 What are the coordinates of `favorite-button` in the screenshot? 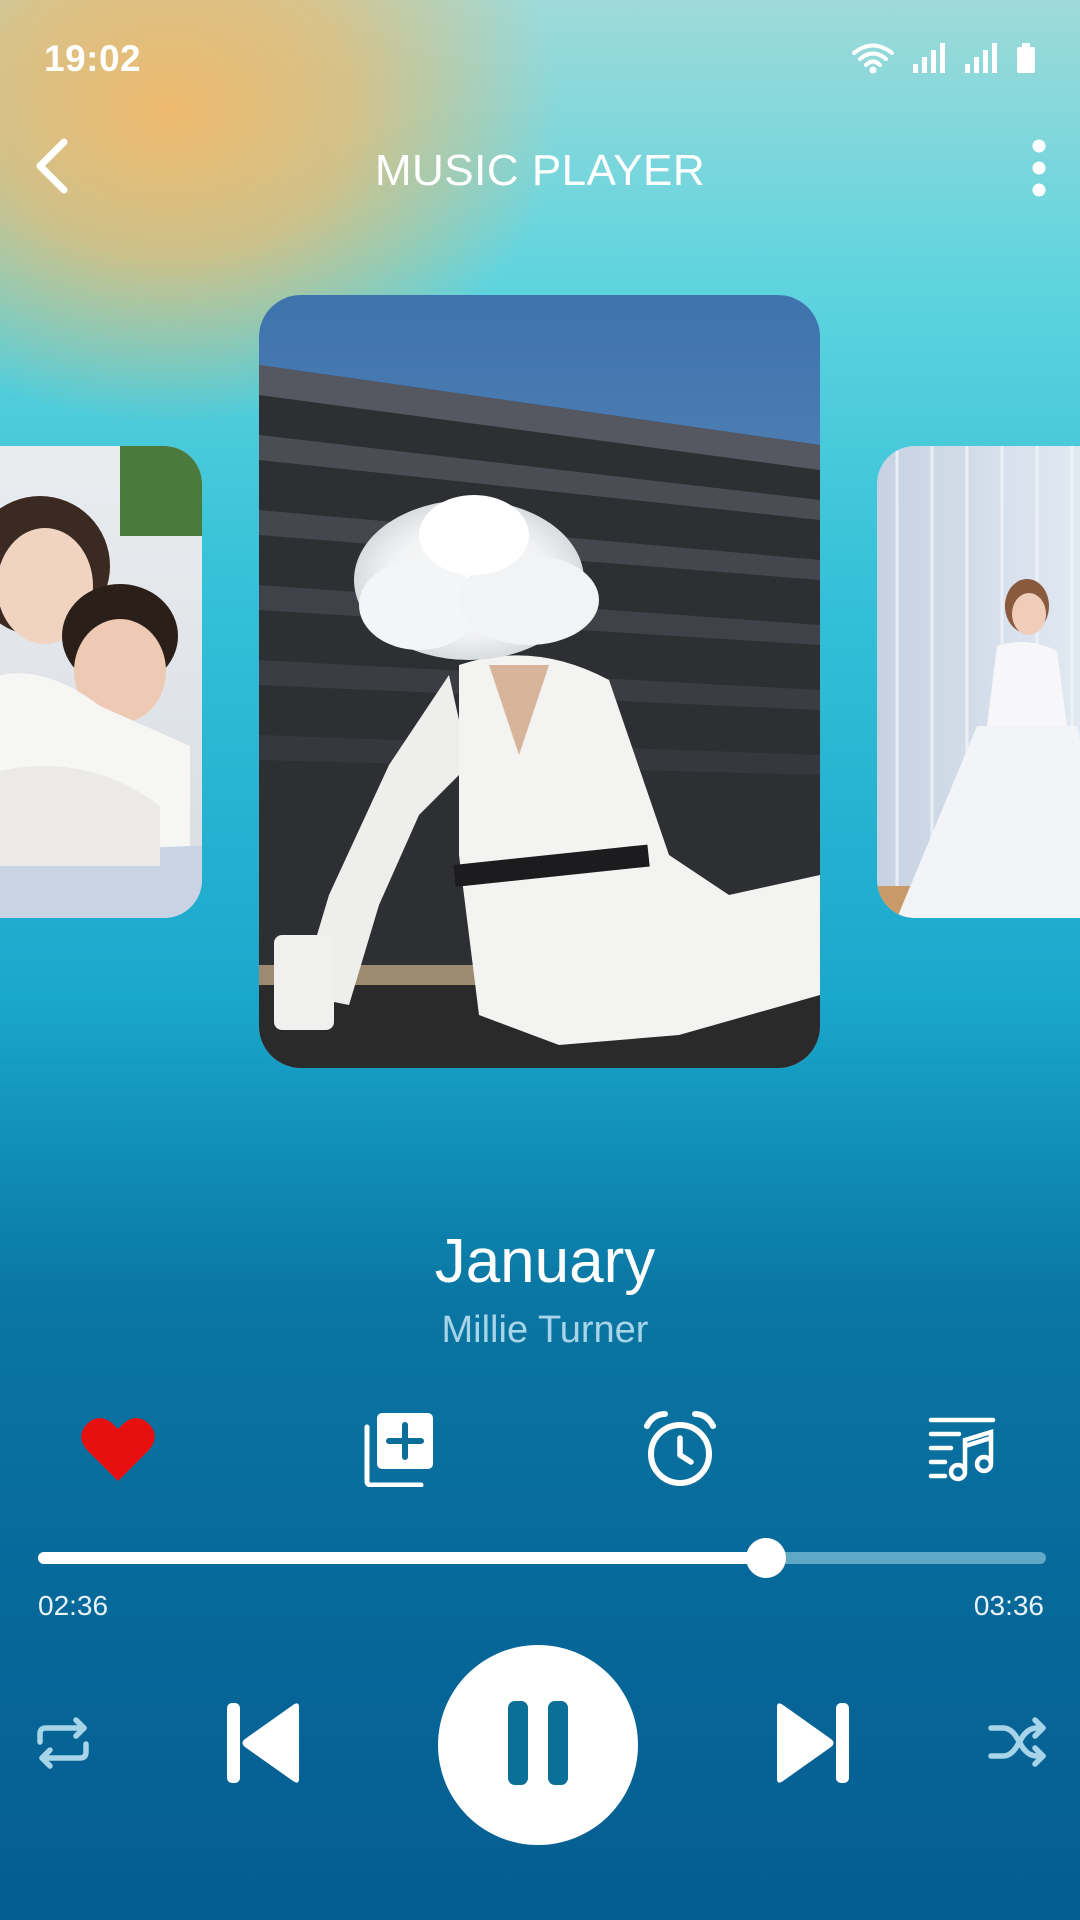 It's located at (118, 1451).